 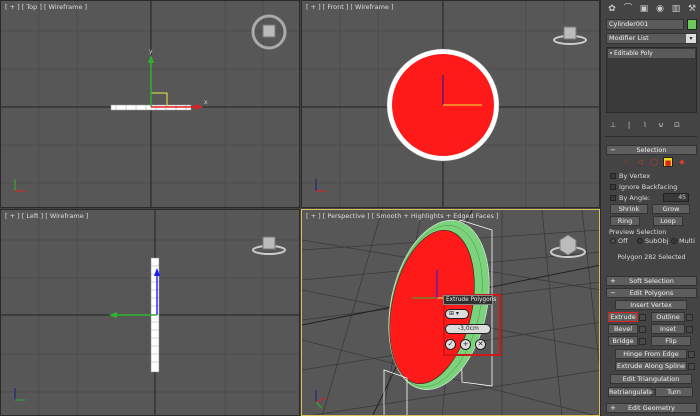 I want to click on make-unique-icon: ⌇, so click(x=645, y=125).